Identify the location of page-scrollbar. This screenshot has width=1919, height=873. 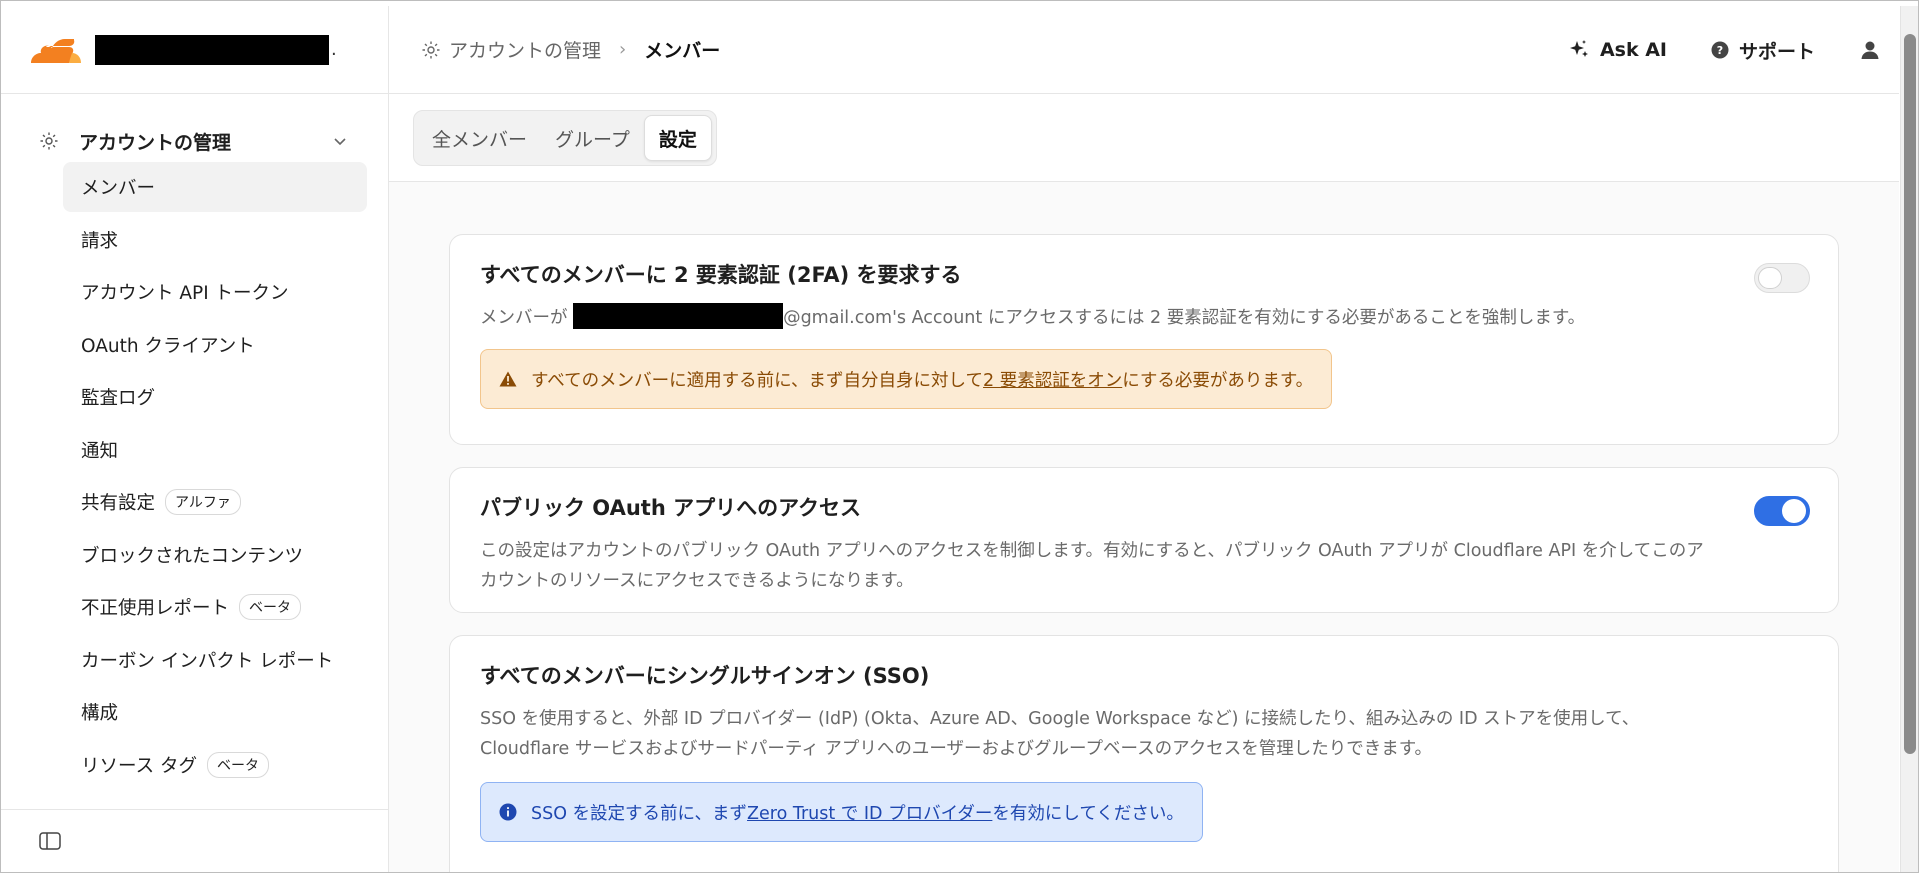
(1909, 439).